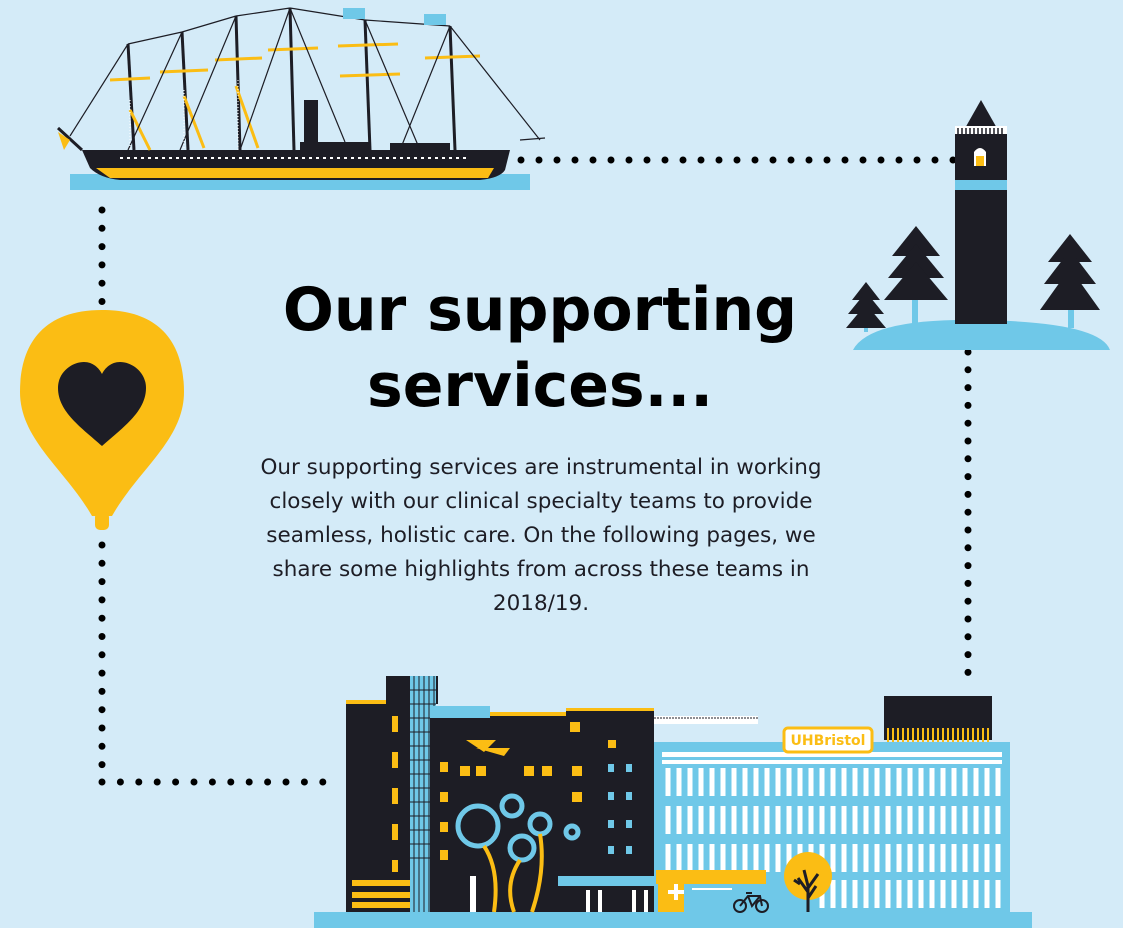 This screenshot has height=928, width=1123. I want to click on ship-icon, so click(301, 98).